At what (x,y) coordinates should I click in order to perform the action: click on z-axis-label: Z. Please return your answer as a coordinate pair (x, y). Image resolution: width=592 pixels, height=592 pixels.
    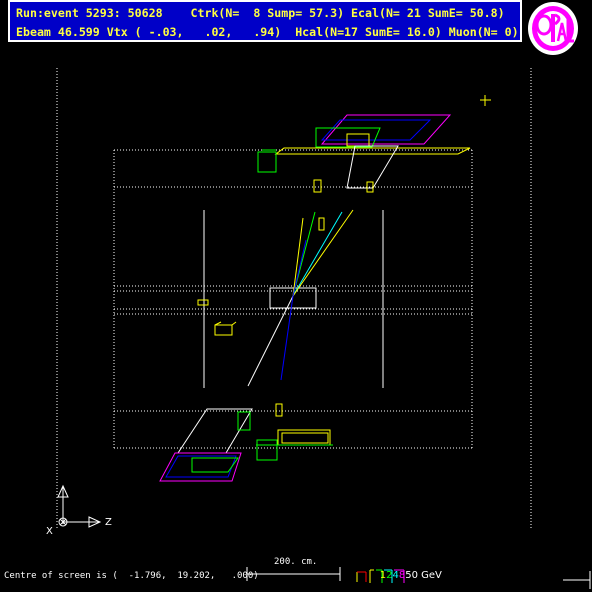
    Looking at the image, I should click on (108, 522).